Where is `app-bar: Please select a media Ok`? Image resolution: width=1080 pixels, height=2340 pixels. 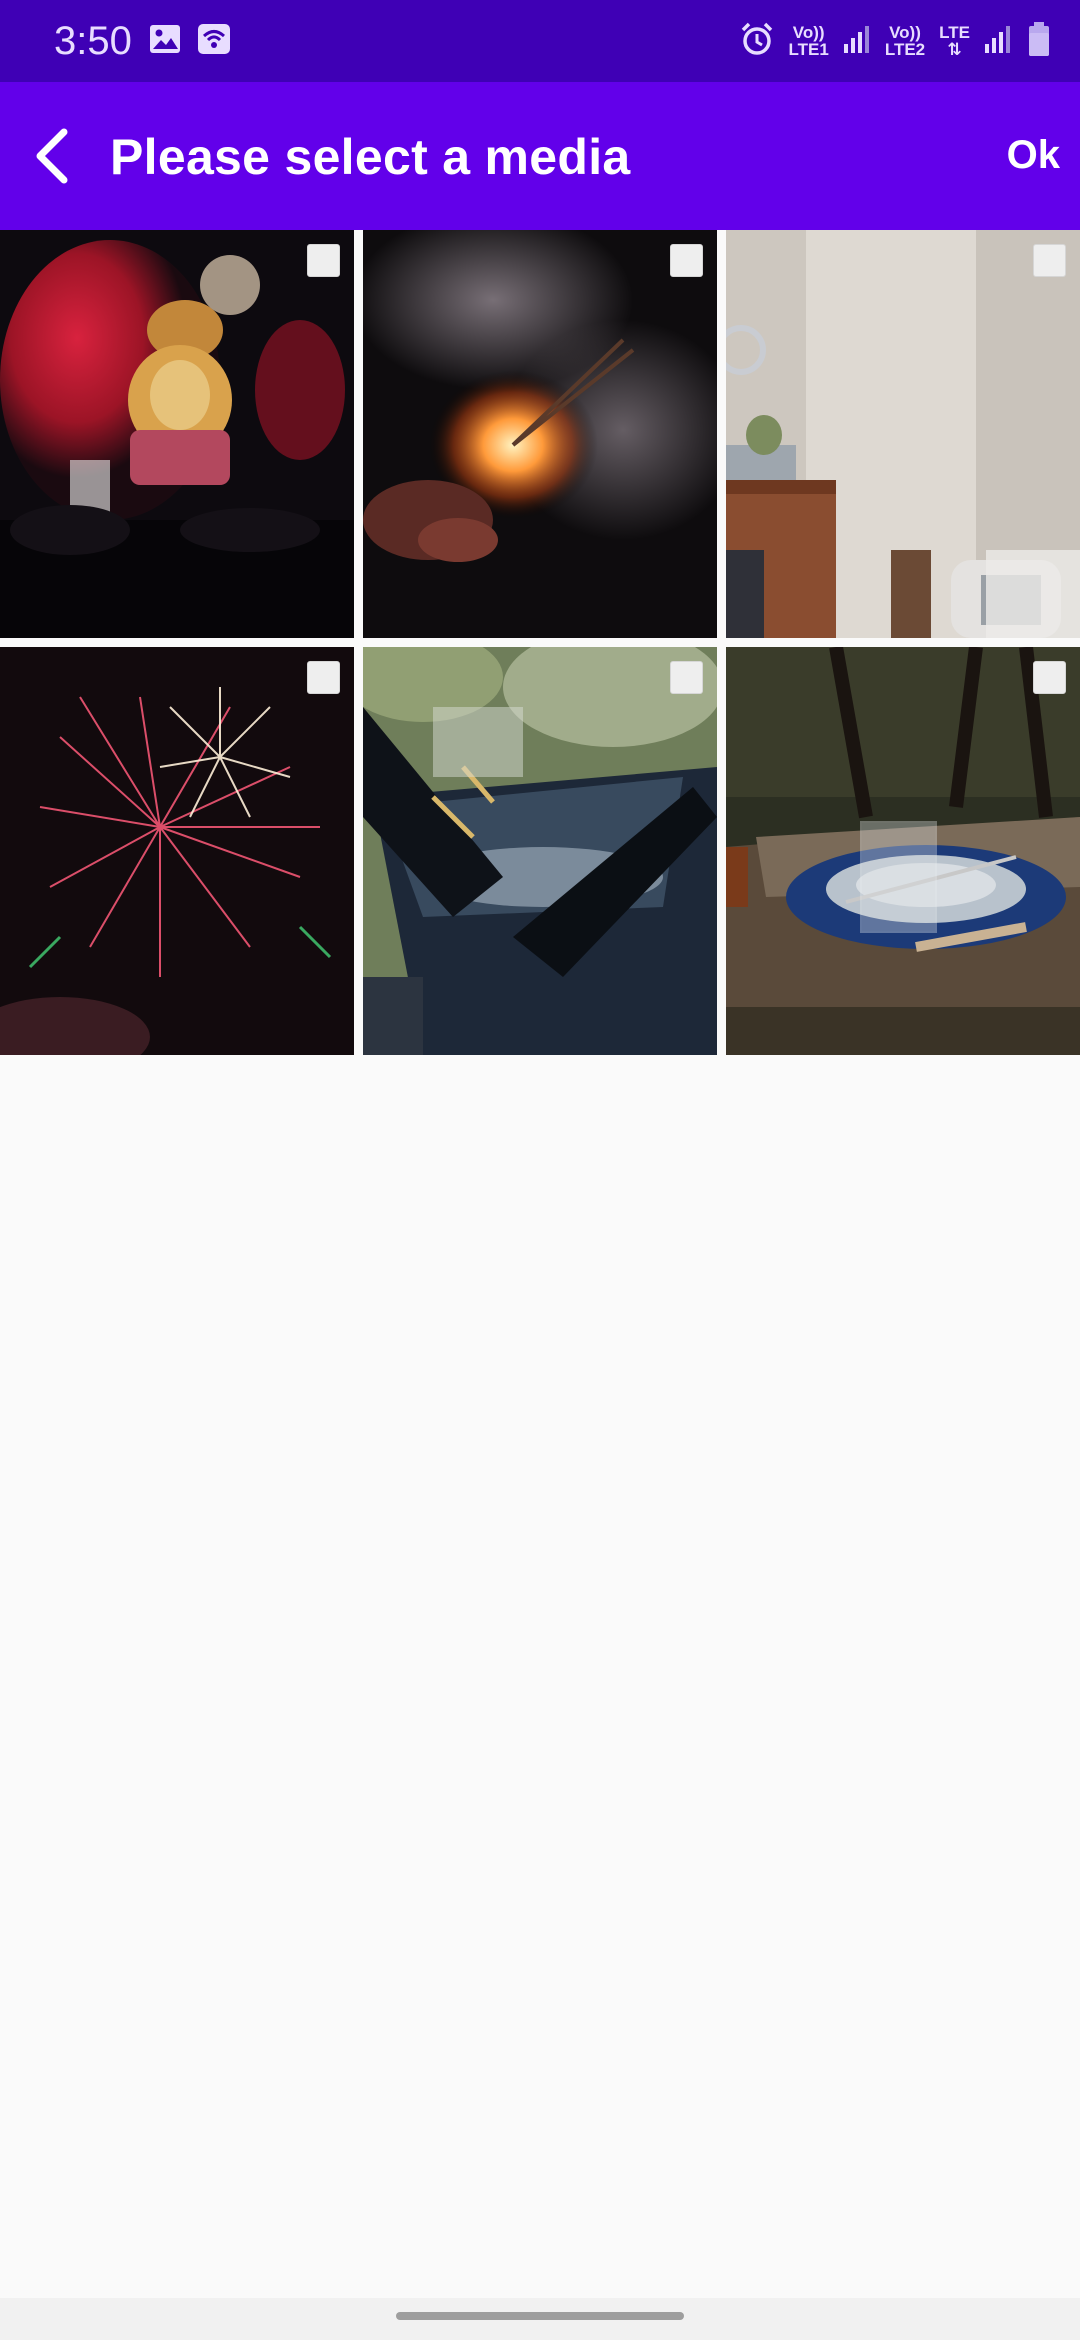
app-bar: Please select a media Ok is located at coordinates (540, 156).